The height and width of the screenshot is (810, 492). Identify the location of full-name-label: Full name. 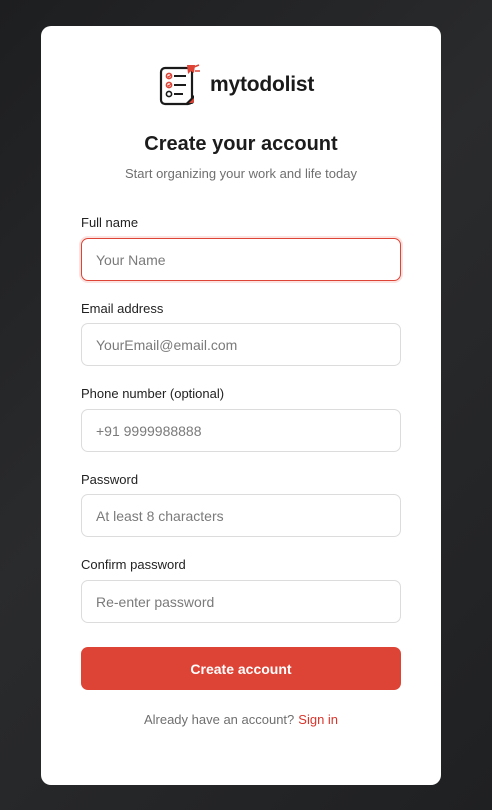
(110, 222).